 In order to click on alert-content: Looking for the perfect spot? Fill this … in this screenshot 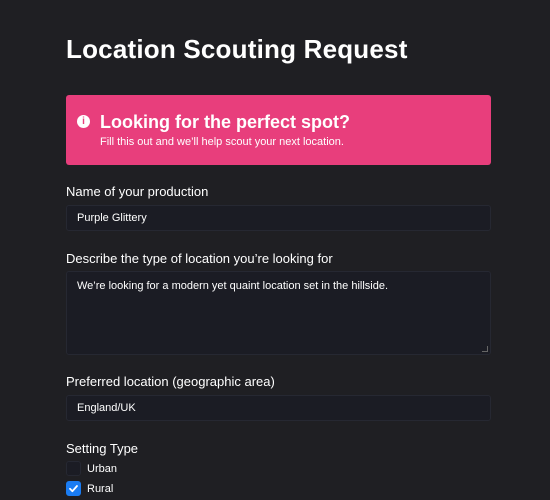, I will do `click(225, 138)`.